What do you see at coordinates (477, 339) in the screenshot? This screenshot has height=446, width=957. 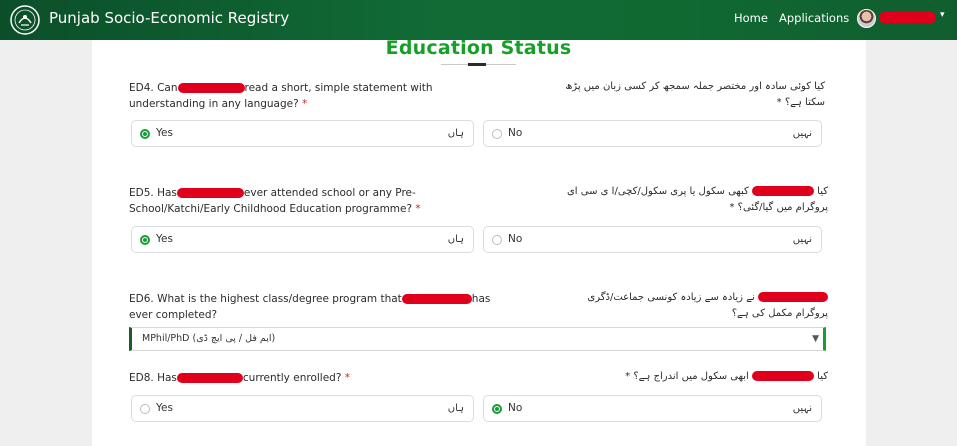 I see `ed6-highest-class-select: MPhil/PhD (ایم فل / پی ایچ ڈی) ▼` at bounding box center [477, 339].